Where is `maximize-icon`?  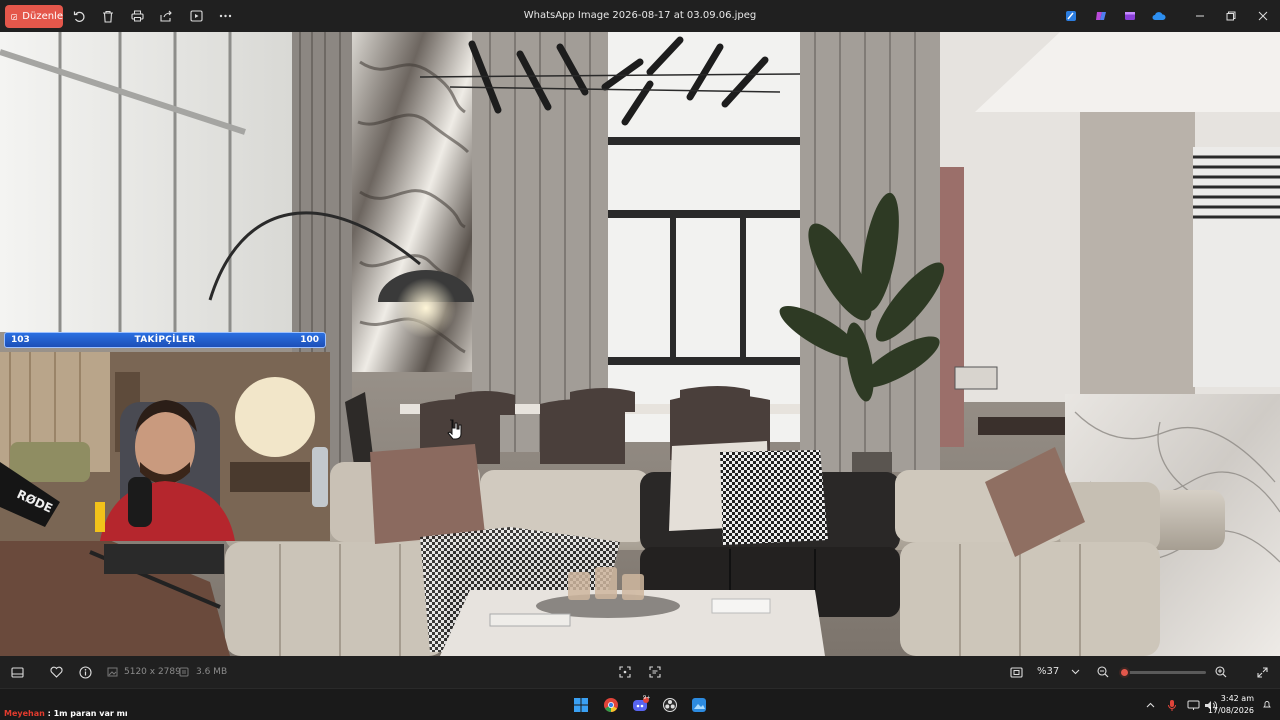 maximize-icon is located at coordinates (1231, 16).